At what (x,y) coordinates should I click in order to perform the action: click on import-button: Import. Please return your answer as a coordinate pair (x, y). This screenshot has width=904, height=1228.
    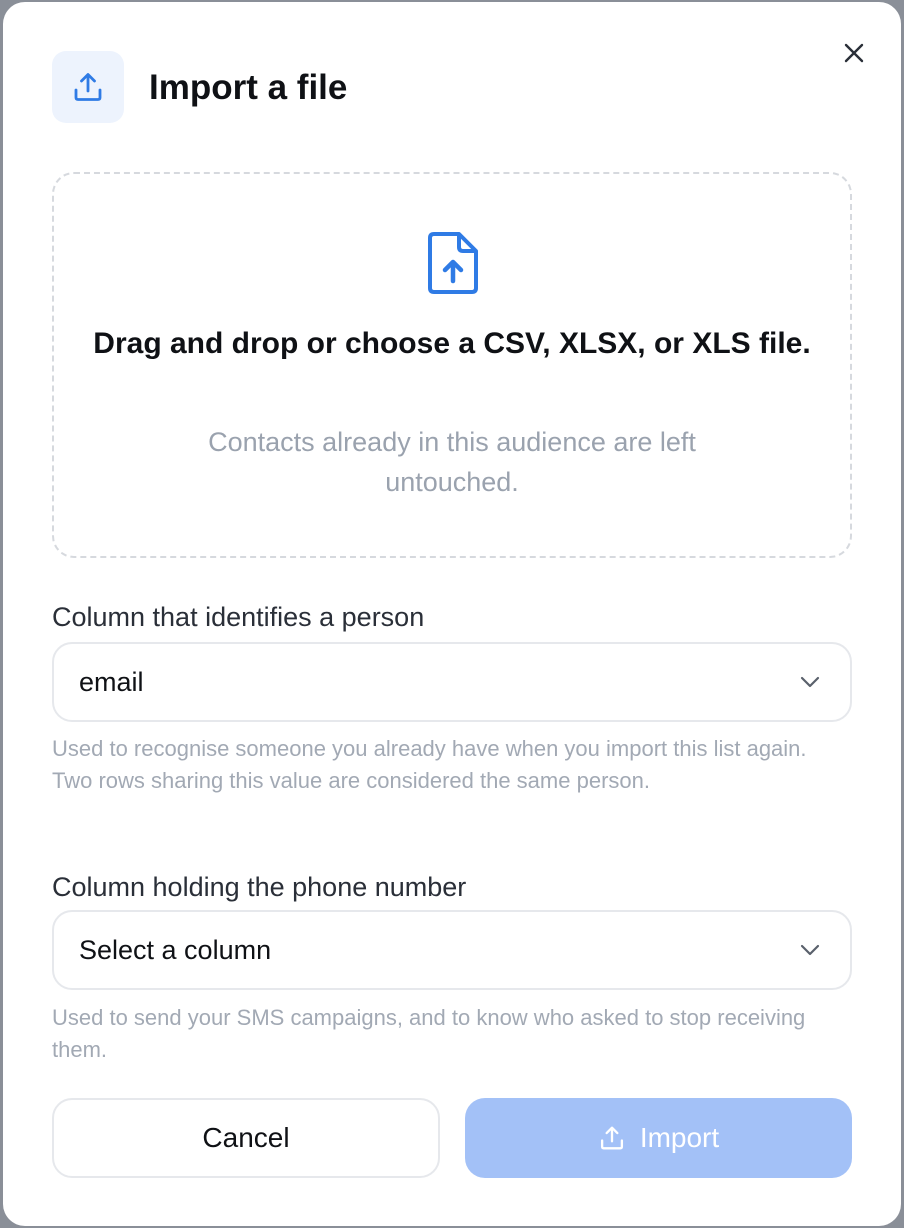
    Looking at the image, I should click on (658, 1138).